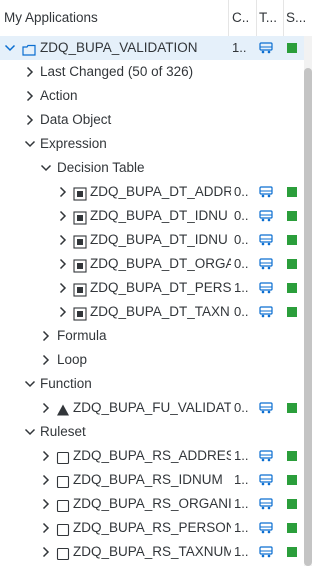  What do you see at coordinates (159, 215) in the screenshot?
I see `tree-node-label: ZDQ_BUPA_DT_IDNU` at bounding box center [159, 215].